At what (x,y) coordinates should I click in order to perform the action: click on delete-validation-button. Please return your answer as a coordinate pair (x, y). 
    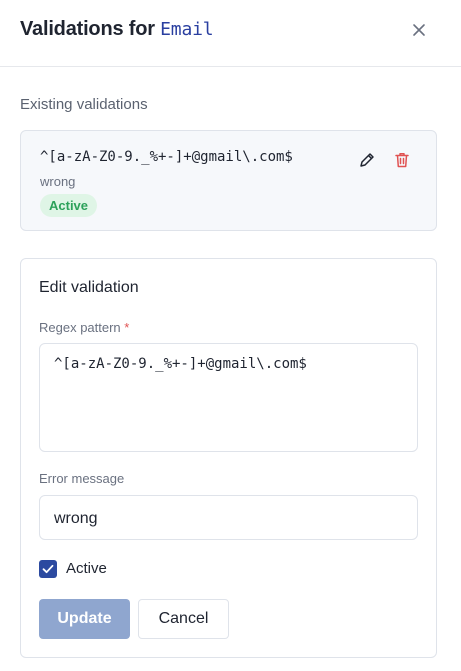
    Looking at the image, I should click on (402, 160).